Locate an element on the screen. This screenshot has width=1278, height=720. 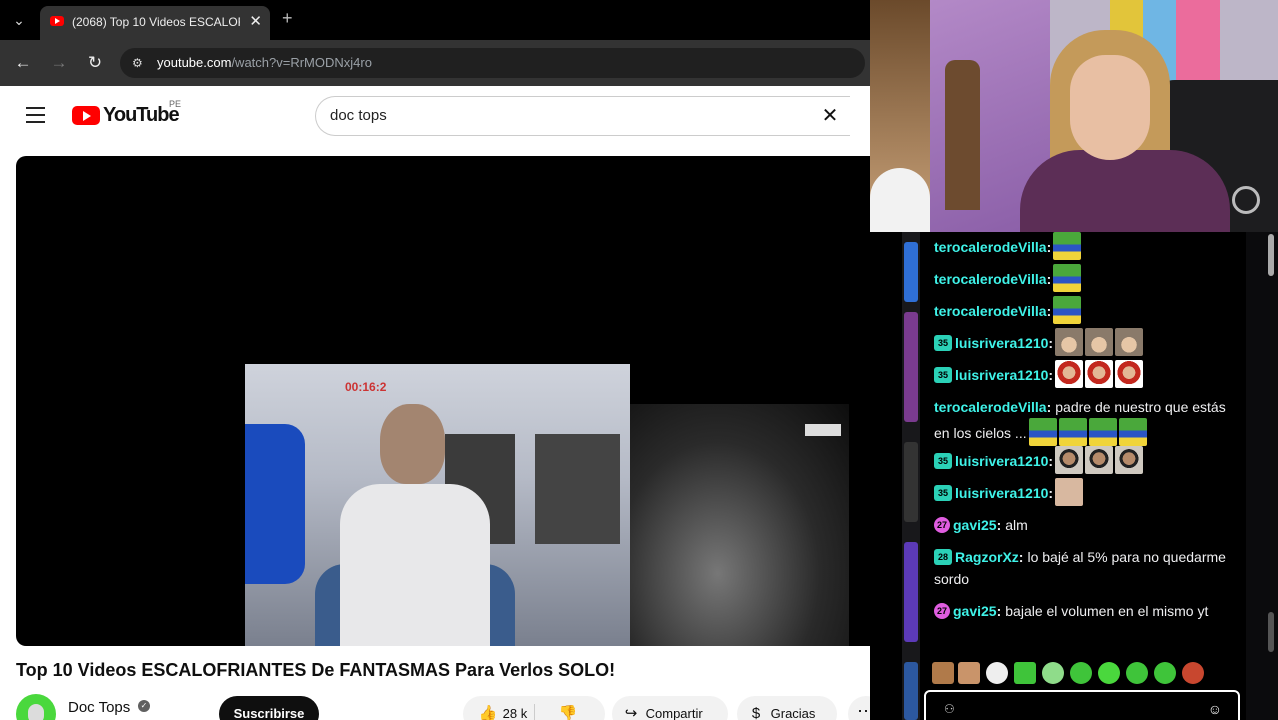
streamer-face is located at coordinates (1110, 107).